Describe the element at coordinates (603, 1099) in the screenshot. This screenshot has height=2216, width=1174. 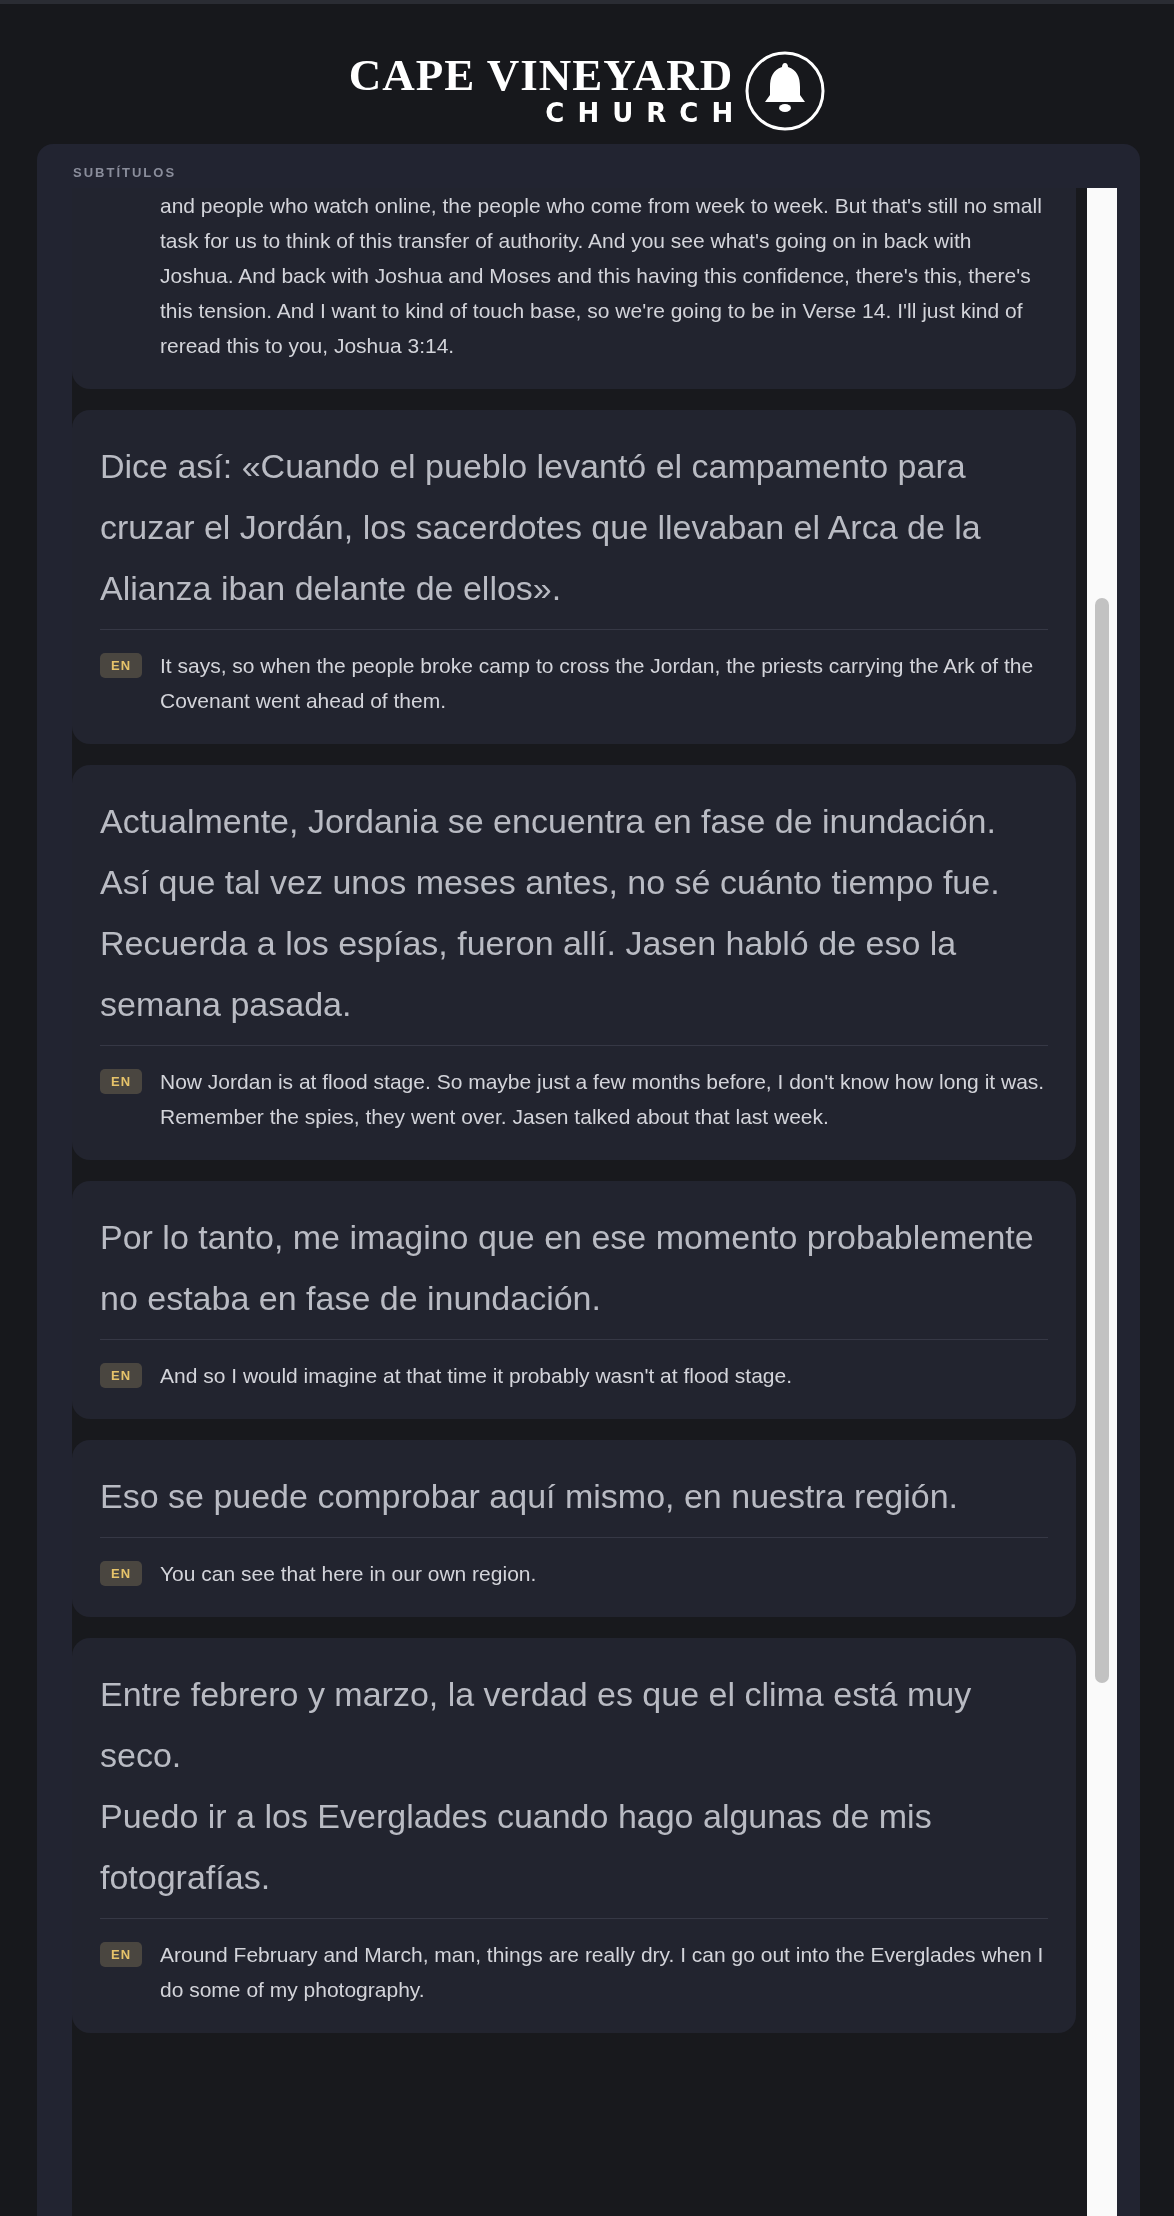
I see `translation-text: Now Jordan is at flood stage. So maybe just a few months before, I don't know how long it was. Remember the spies, they went over. Jasen talked about that last week.` at that location.